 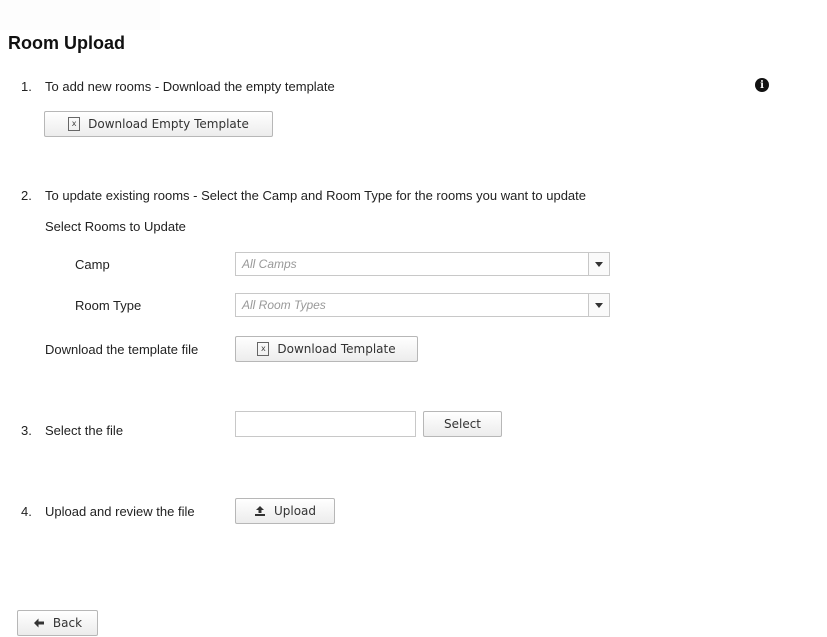 I want to click on top-strip, so click(x=80, y=15).